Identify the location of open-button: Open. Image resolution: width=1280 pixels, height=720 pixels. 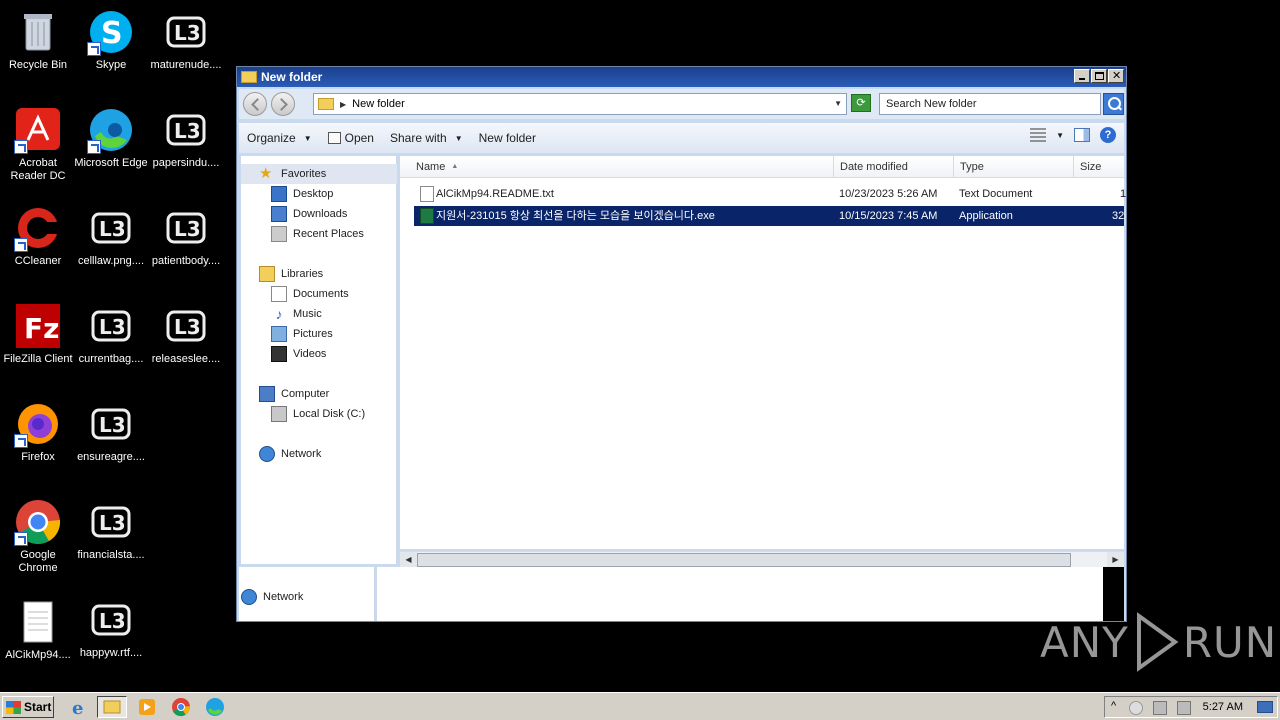
(351, 138).